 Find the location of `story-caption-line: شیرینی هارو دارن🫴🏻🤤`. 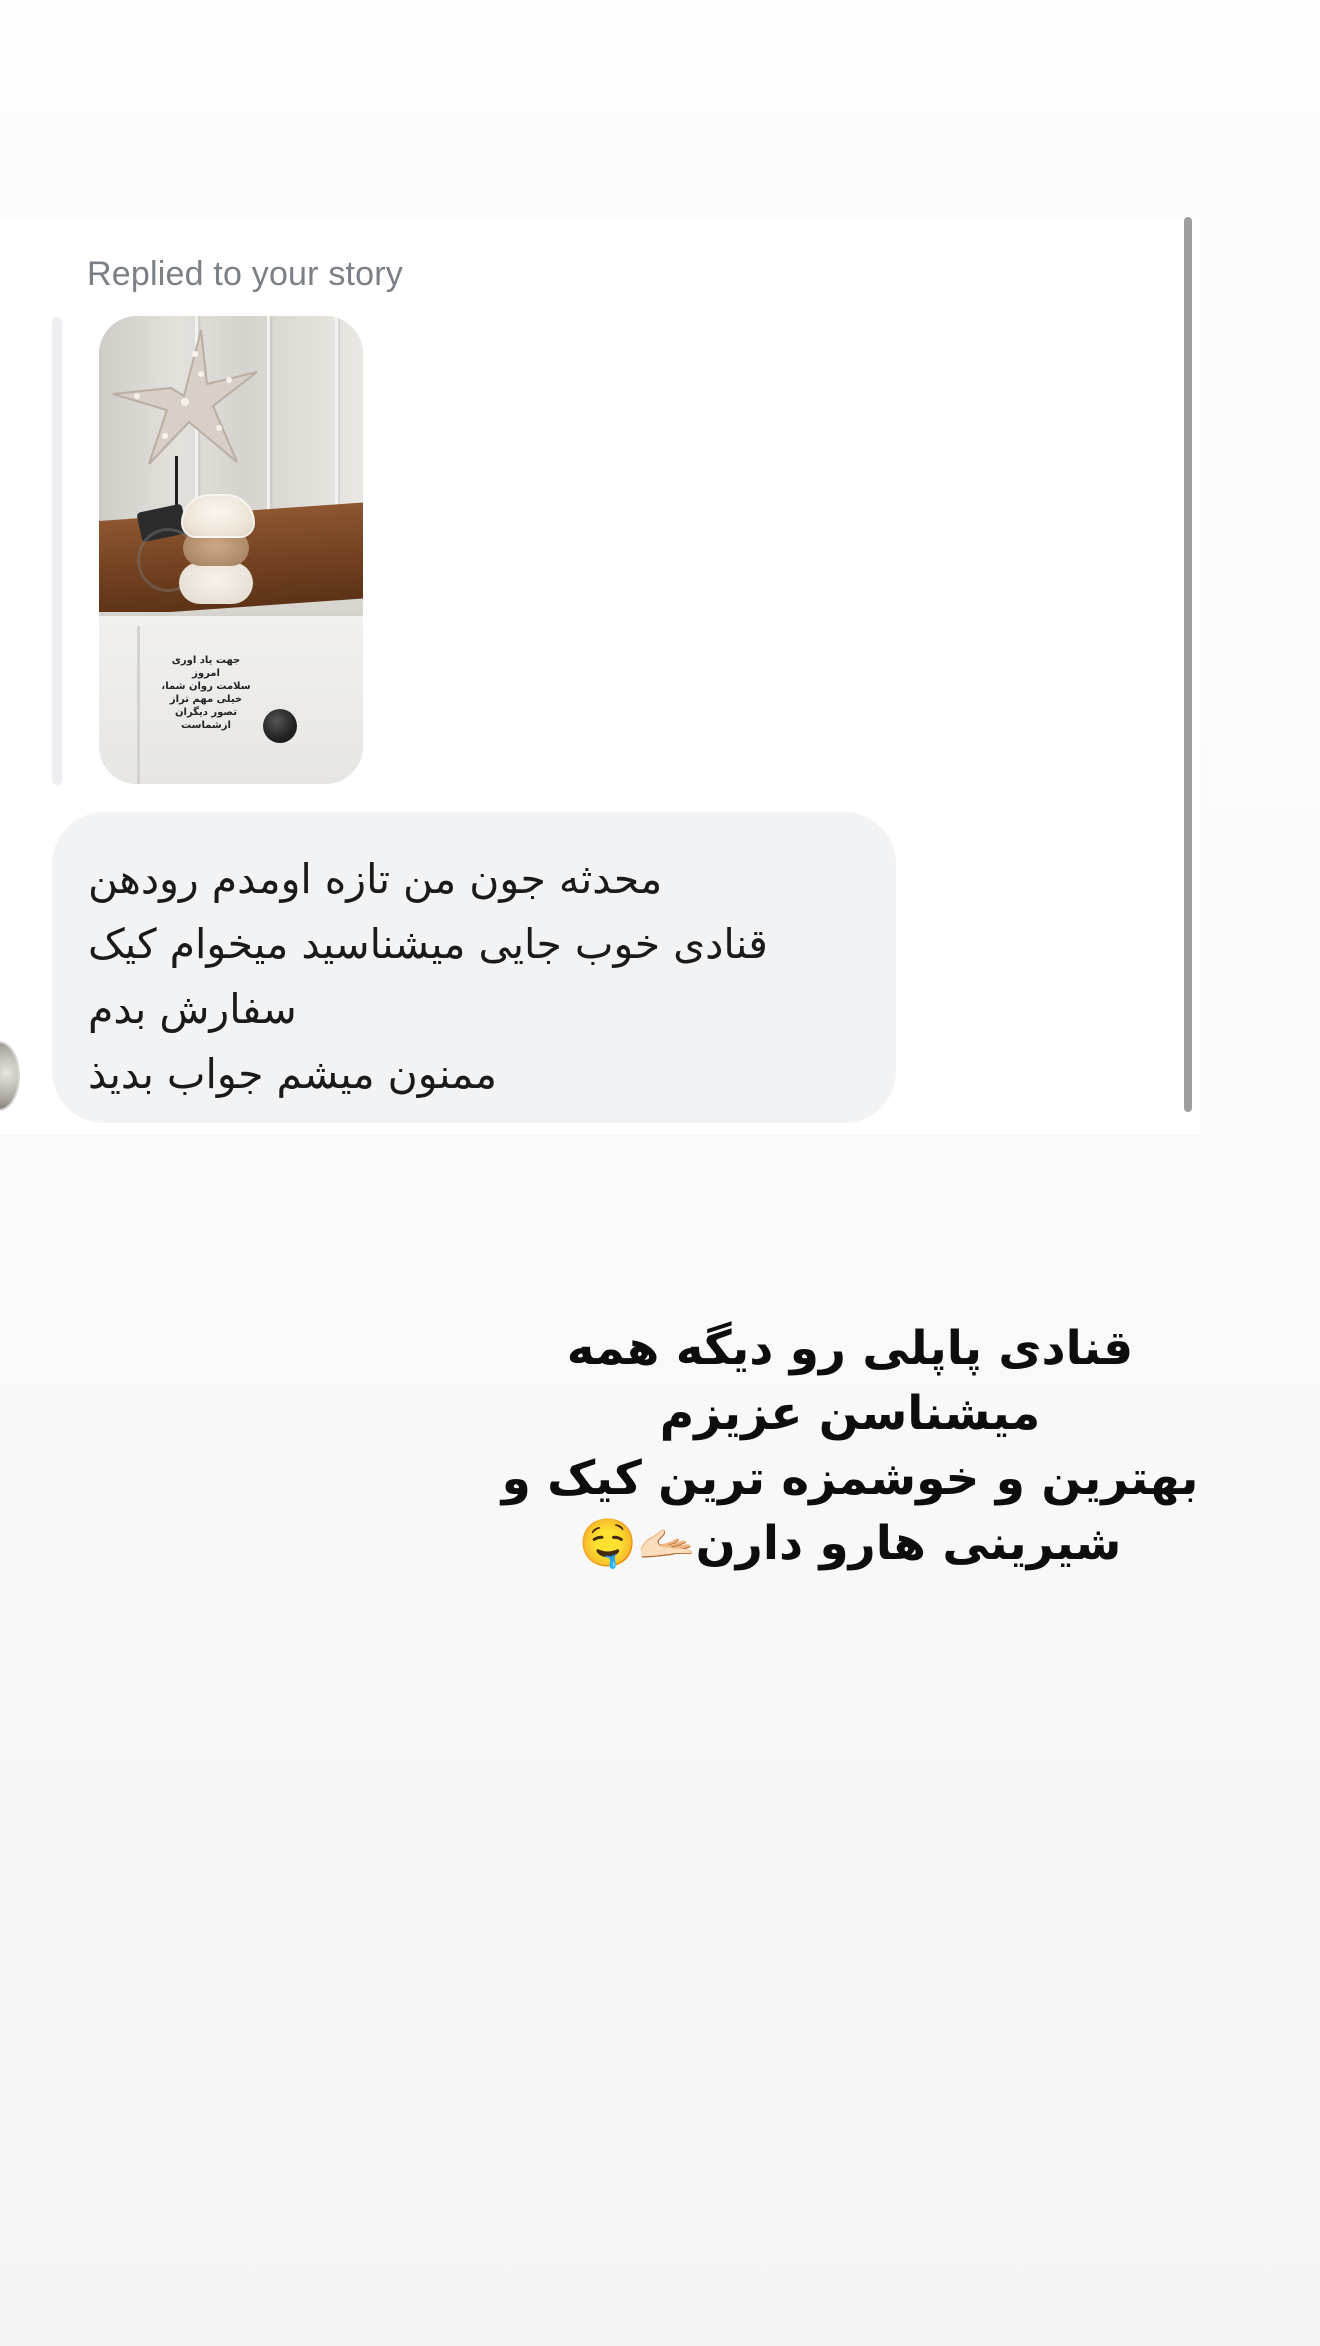

story-caption-line: شیرینی هارو دارن🫴🏻🤤 is located at coordinates (850, 1543).